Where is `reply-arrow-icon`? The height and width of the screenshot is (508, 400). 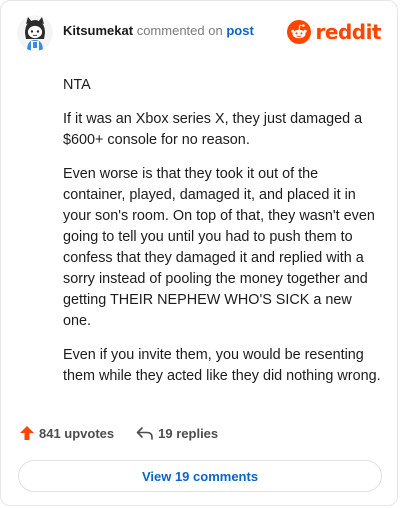 reply-arrow-icon is located at coordinates (144, 433).